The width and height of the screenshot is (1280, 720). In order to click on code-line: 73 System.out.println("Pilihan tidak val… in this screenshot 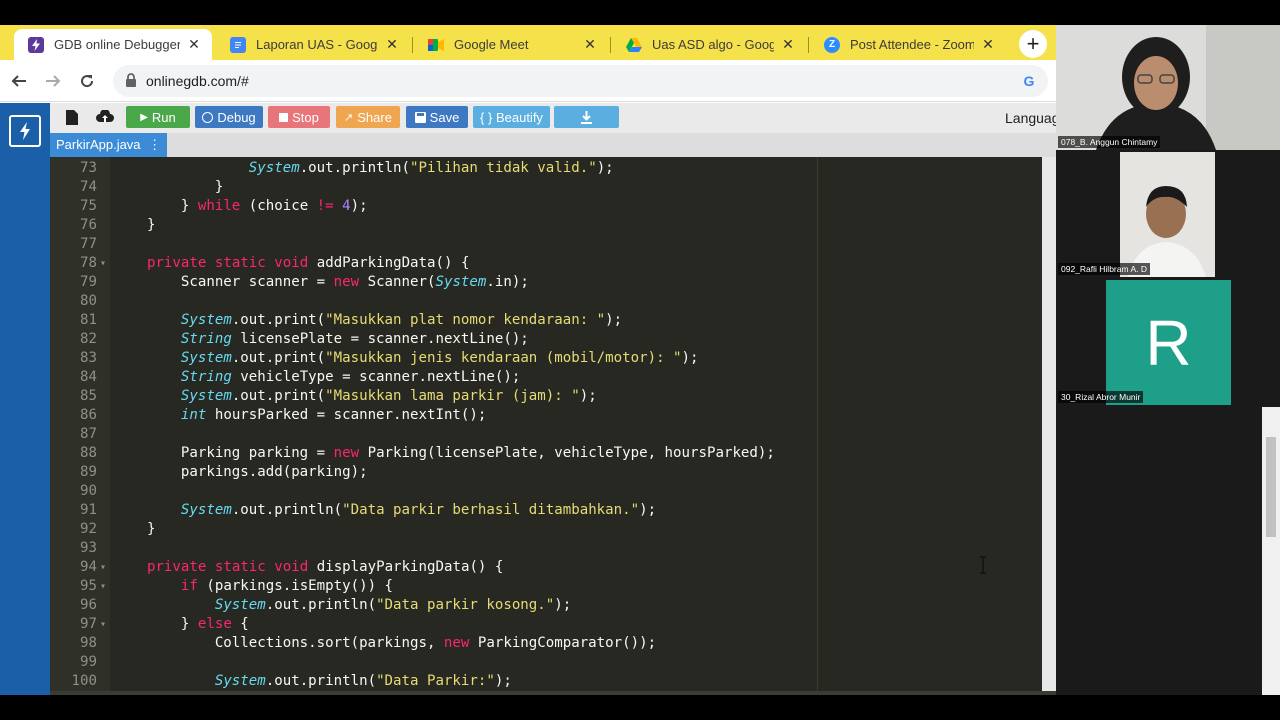, I will do `click(553, 168)`.